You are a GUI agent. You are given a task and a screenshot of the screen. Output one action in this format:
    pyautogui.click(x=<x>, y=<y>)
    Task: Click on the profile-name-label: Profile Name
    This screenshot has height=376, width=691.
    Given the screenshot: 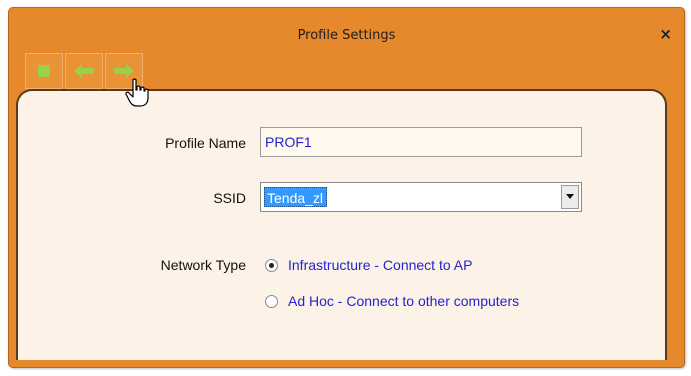 What is the action you would take?
    pyautogui.click(x=205, y=143)
    